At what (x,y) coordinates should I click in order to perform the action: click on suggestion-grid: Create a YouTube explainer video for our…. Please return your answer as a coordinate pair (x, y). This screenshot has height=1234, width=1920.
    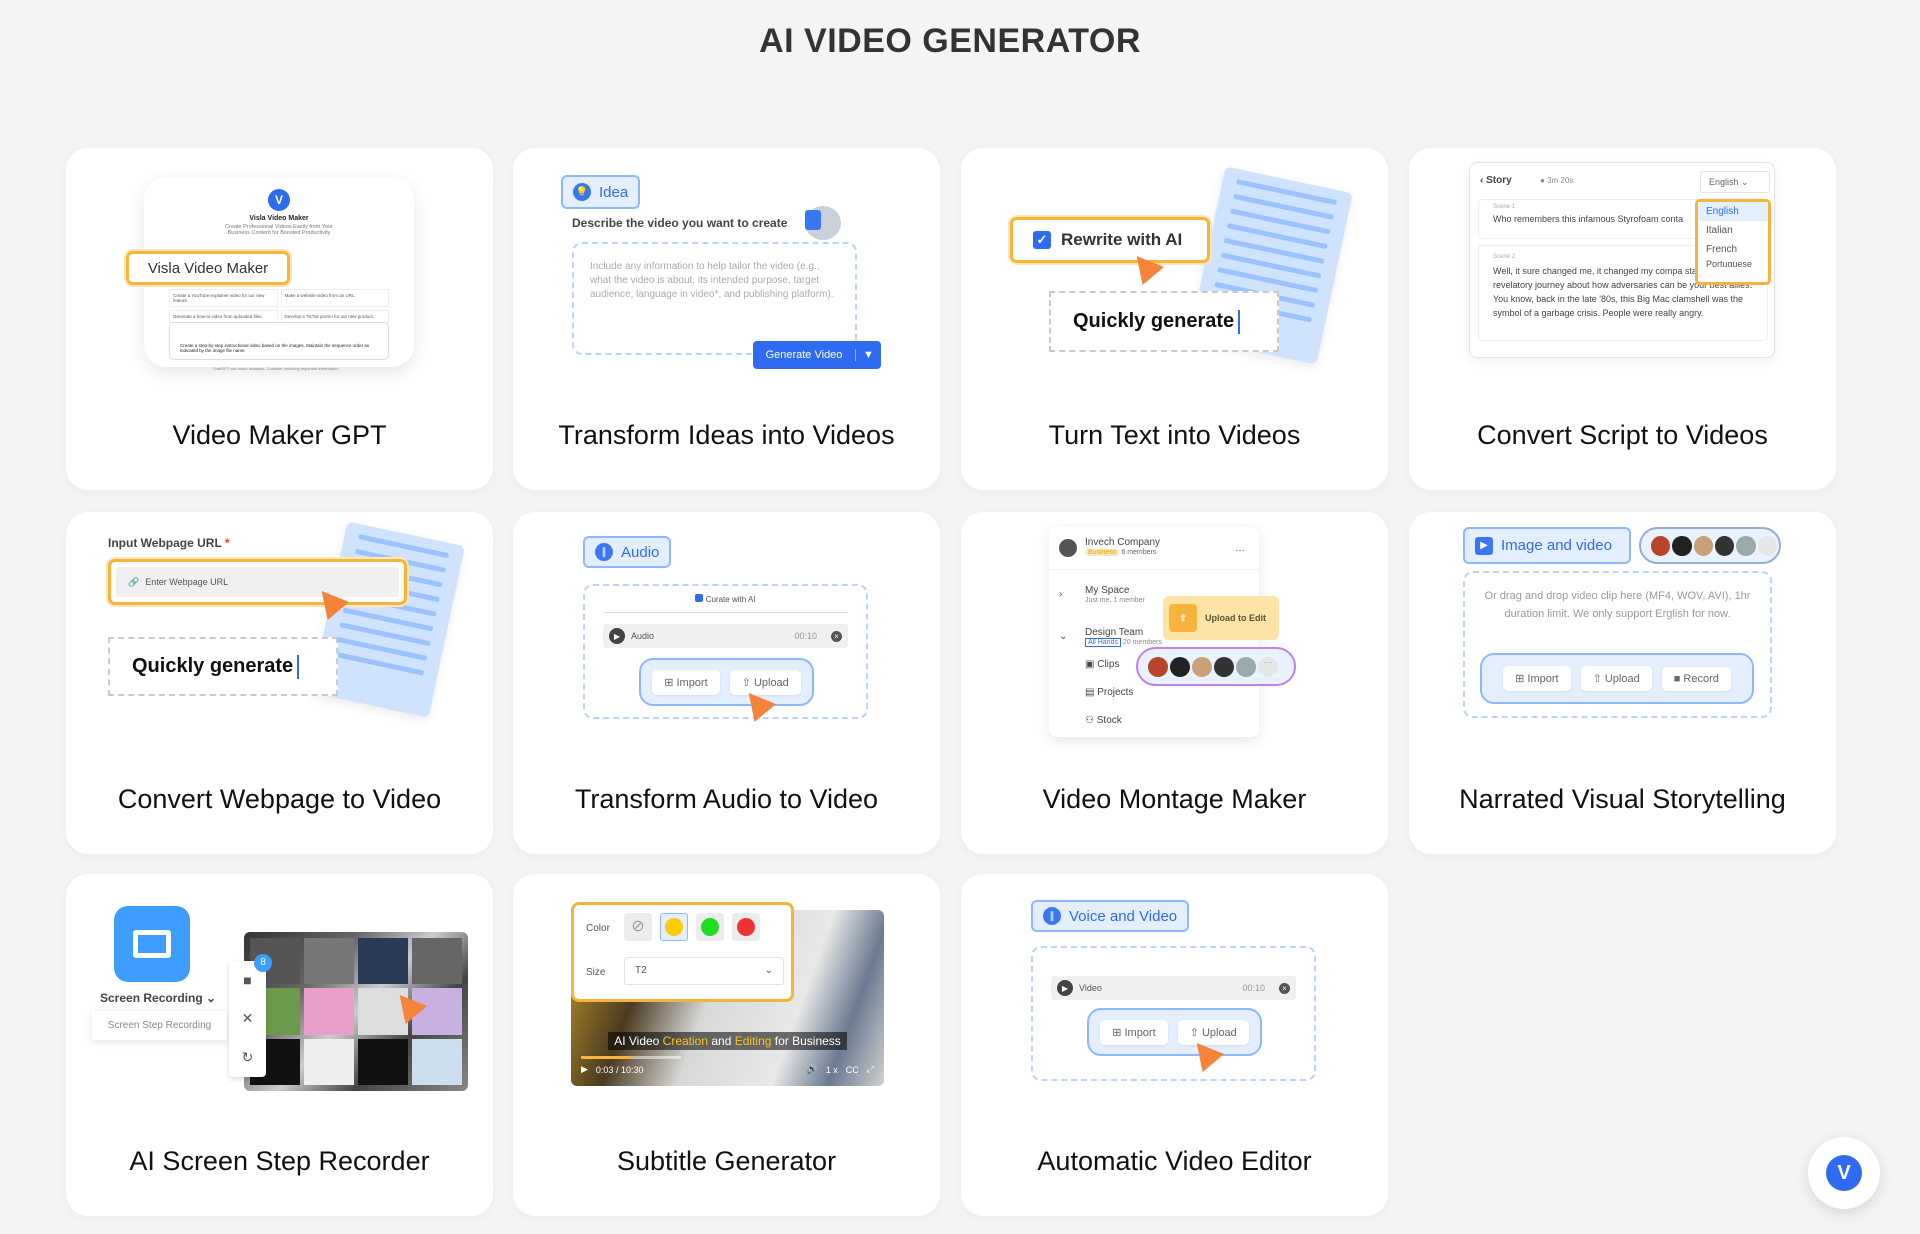
    Looking at the image, I should click on (279, 306).